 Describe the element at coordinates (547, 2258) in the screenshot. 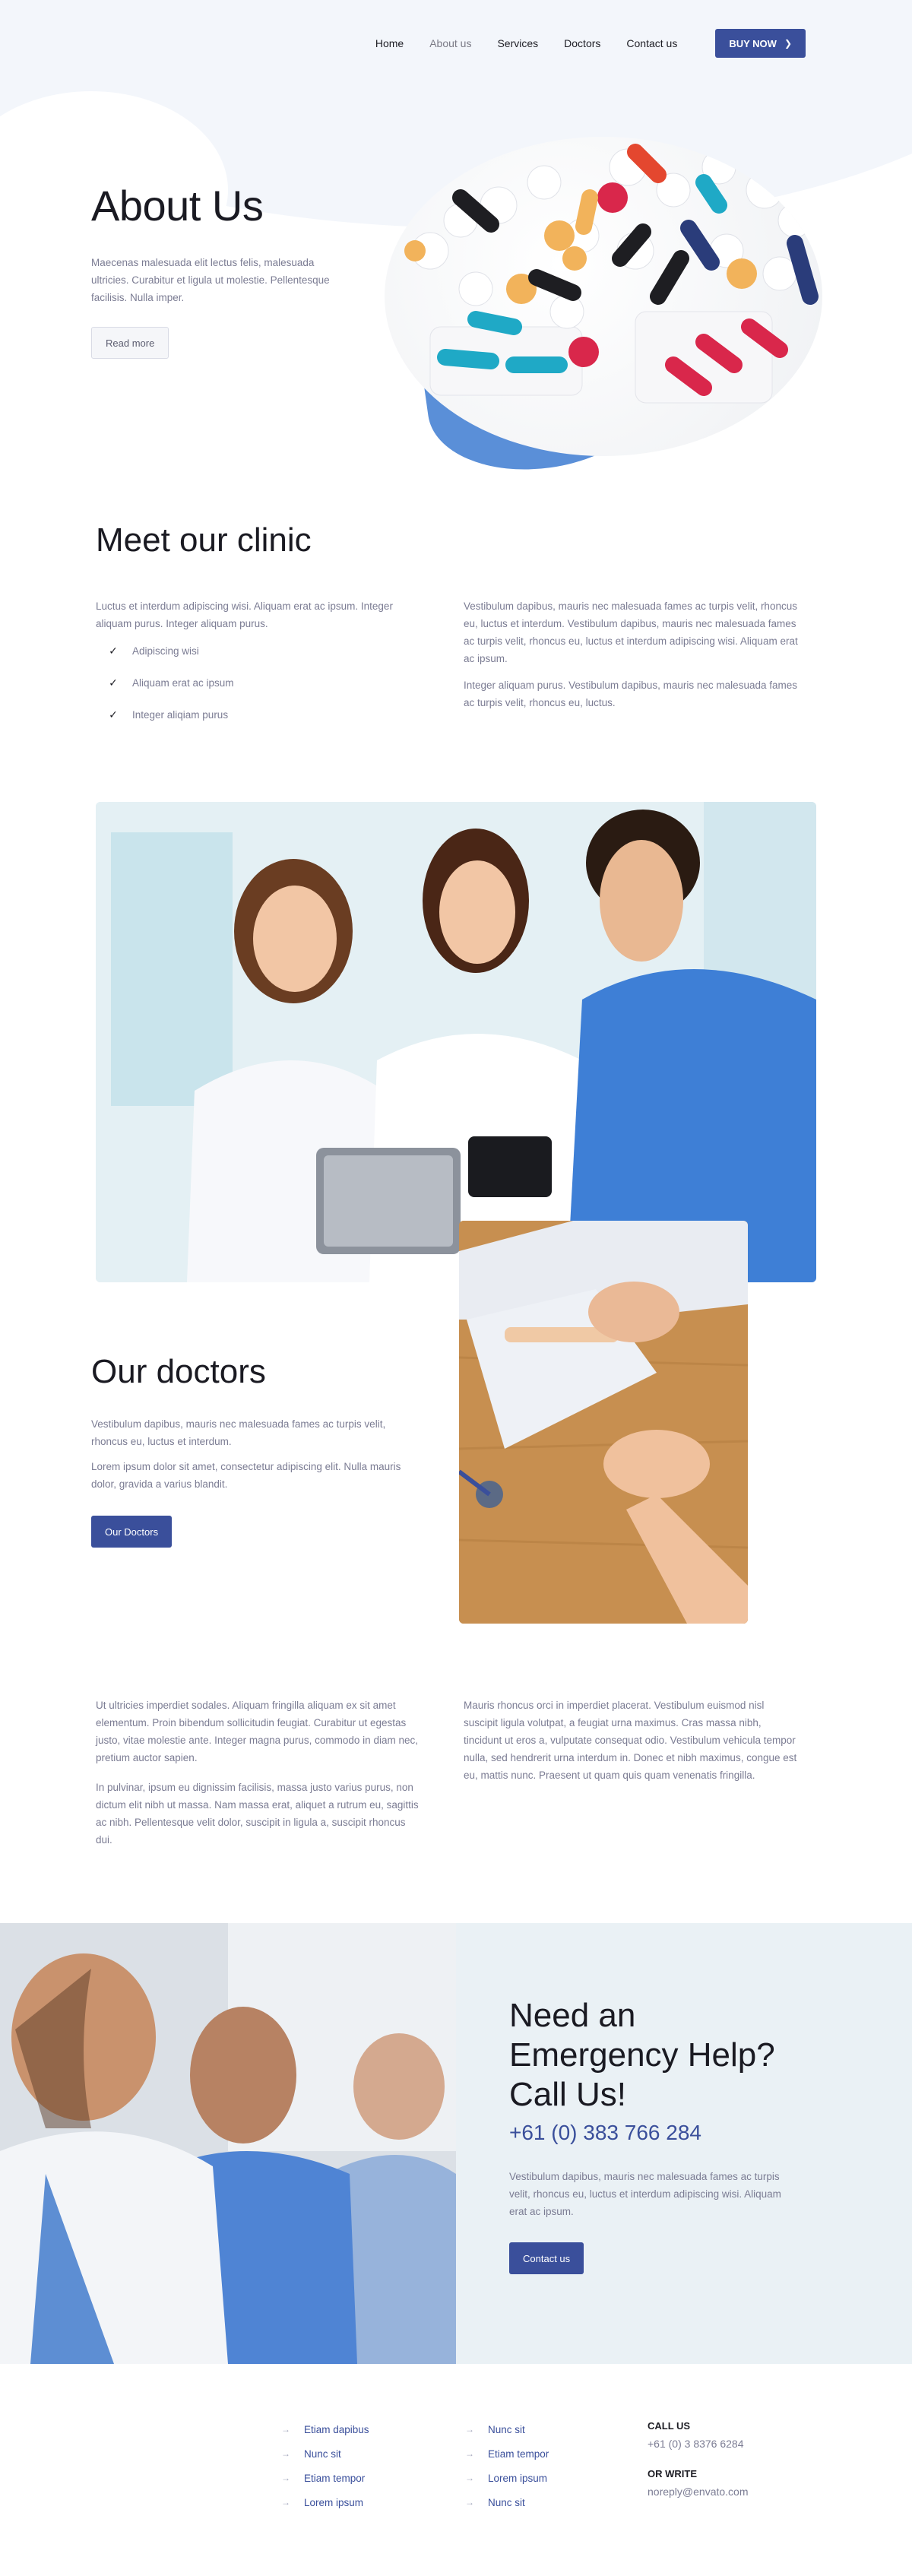

I see `contact-us-button: Contact us` at that location.